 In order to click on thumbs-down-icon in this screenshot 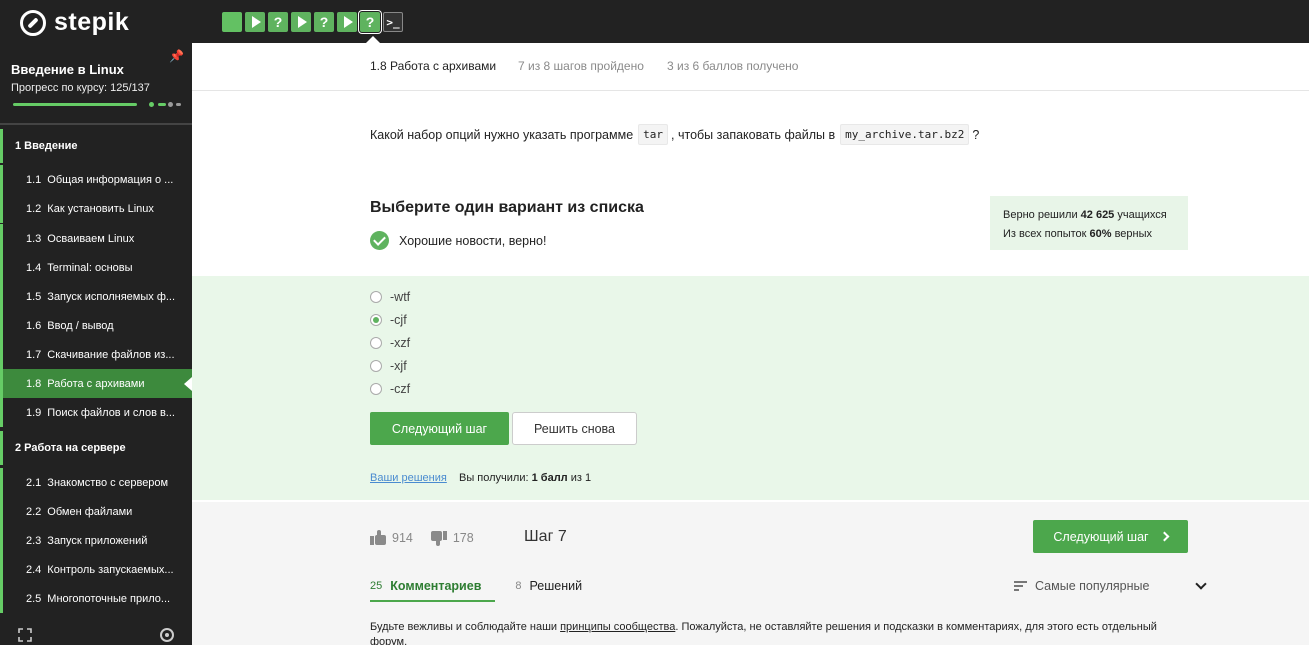, I will do `click(438, 538)`.